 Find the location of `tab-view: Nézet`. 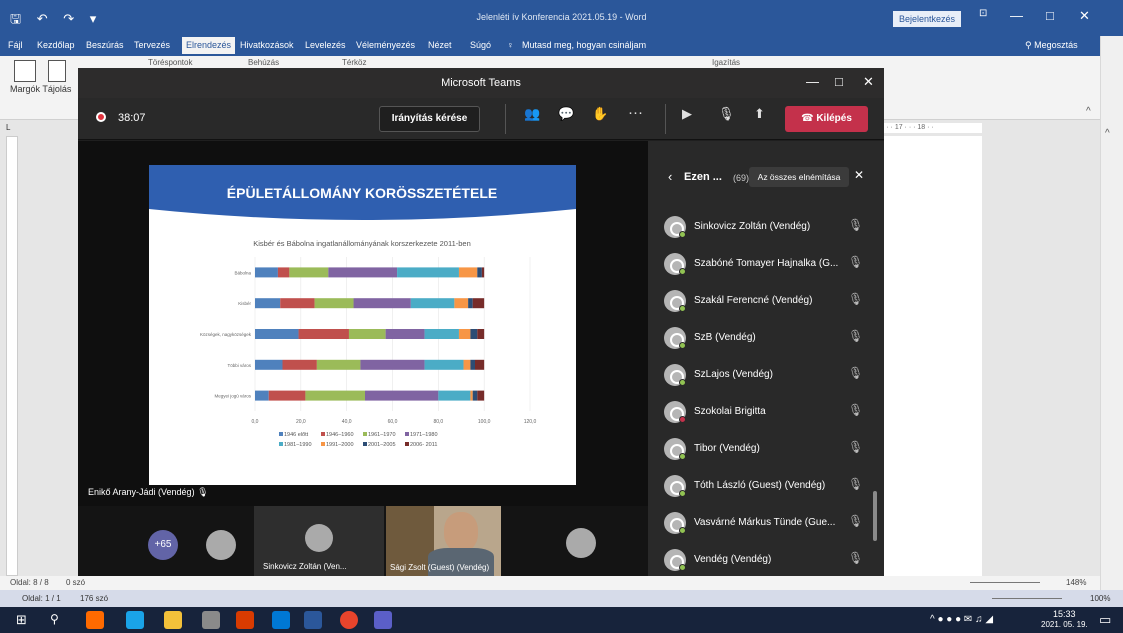

tab-view: Nézet is located at coordinates (440, 45).